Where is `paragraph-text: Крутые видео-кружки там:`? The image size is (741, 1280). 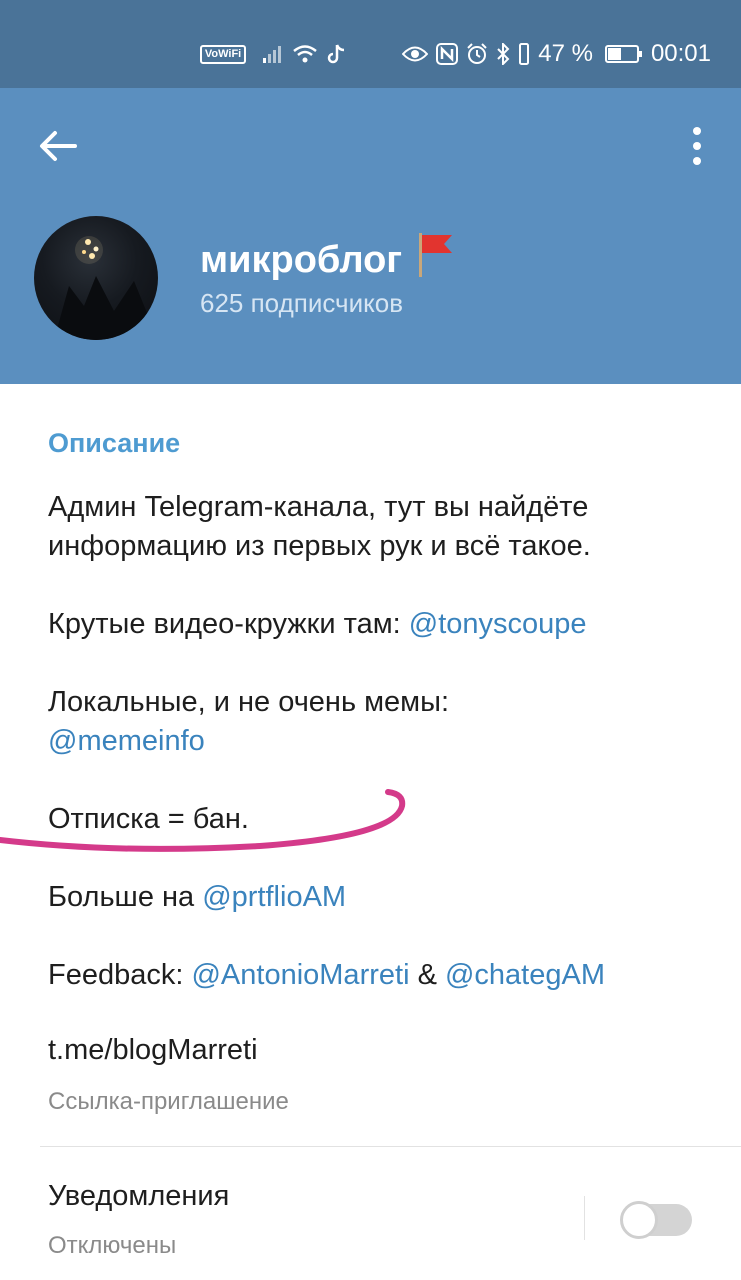 paragraph-text: Крутые видео-кружки там: is located at coordinates (228, 624).